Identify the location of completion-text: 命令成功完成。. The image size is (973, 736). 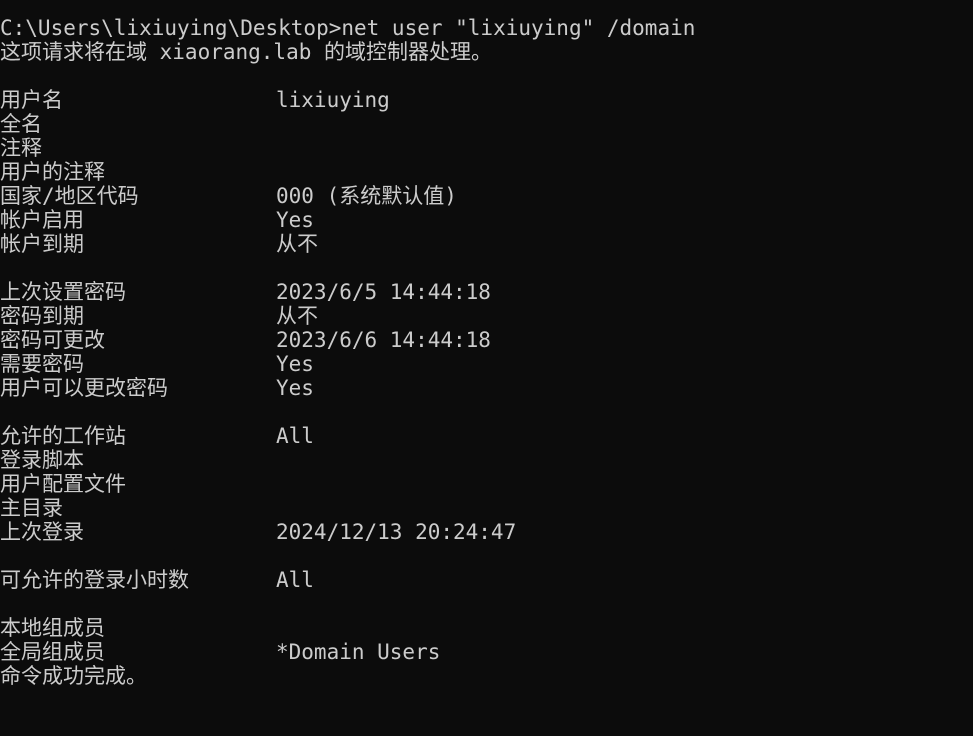
(73, 676).